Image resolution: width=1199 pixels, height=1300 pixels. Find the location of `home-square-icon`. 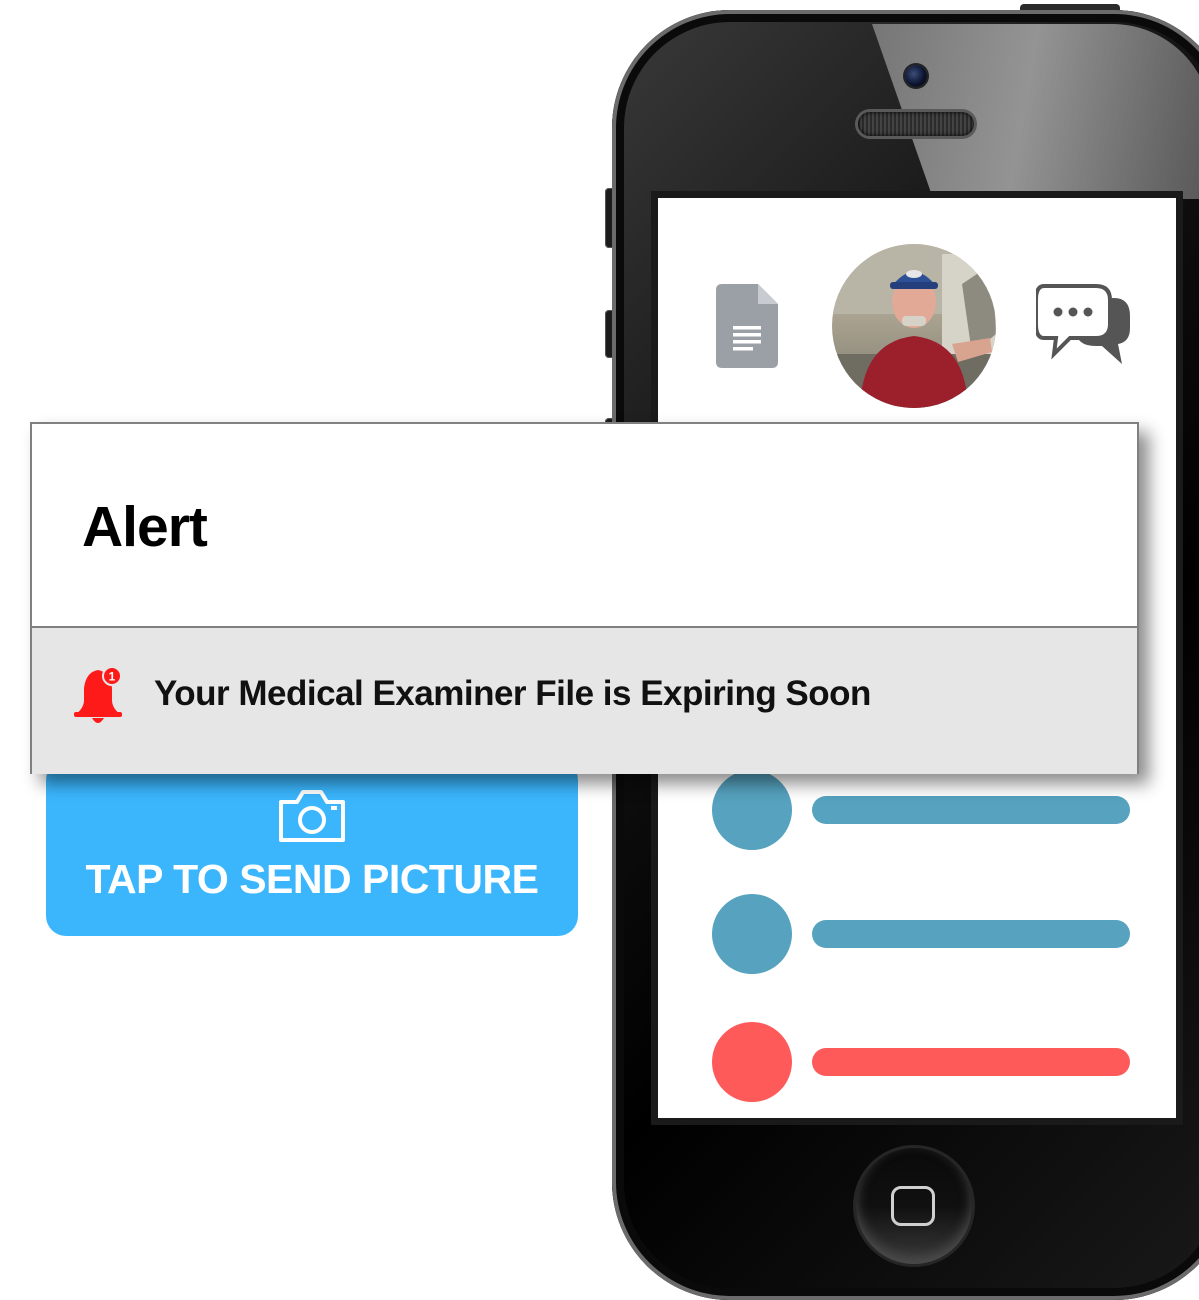

home-square-icon is located at coordinates (913, 1206).